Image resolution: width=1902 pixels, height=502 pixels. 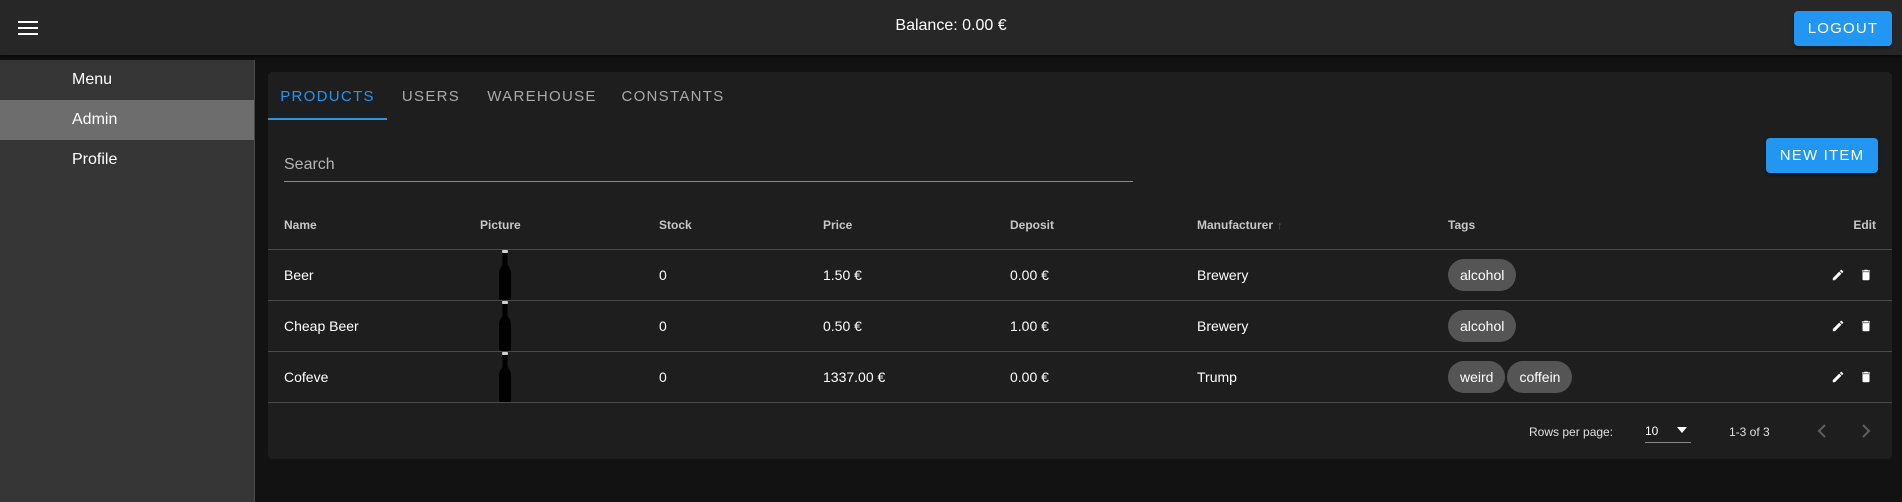 What do you see at coordinates (374, 225) in the screenshot?
I see `column-header-name: Name` at bounding box center [374, 225].